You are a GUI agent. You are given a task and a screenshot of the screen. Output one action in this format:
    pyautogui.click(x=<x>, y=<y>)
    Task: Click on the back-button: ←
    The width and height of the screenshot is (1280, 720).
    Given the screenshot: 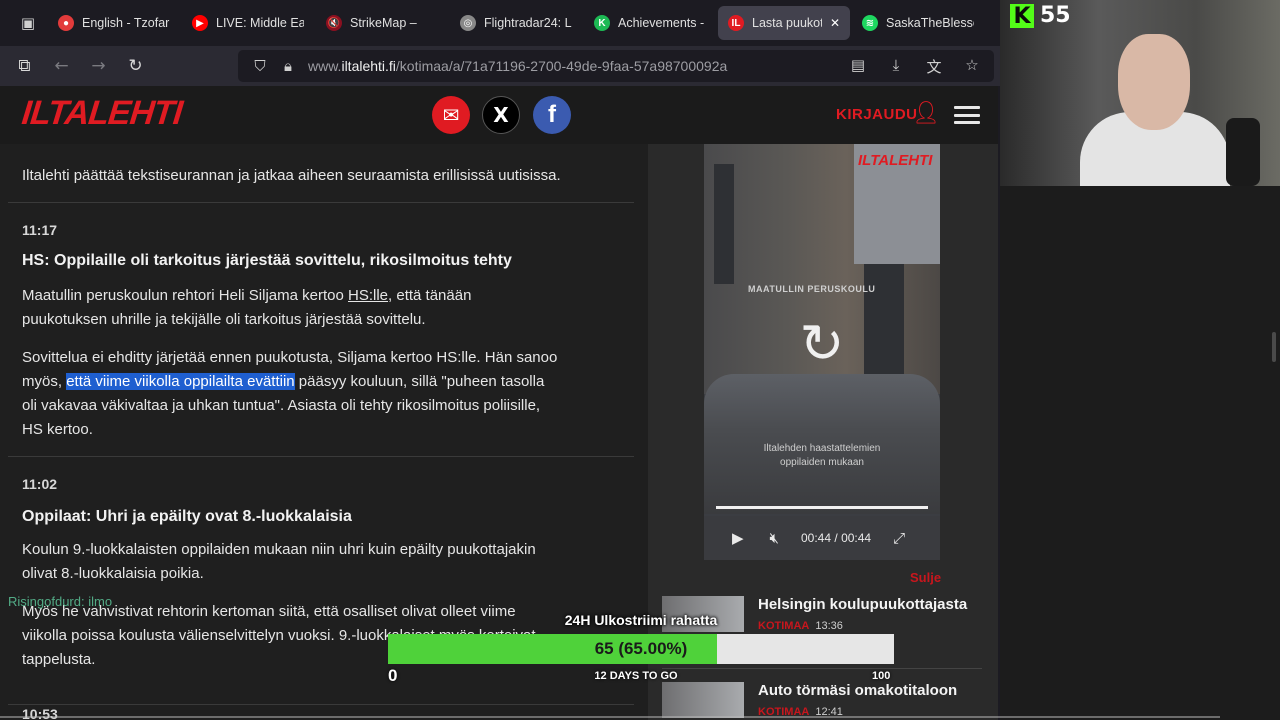 What is the action you would take?
    pyautogui.click(x=61, y=66)
    